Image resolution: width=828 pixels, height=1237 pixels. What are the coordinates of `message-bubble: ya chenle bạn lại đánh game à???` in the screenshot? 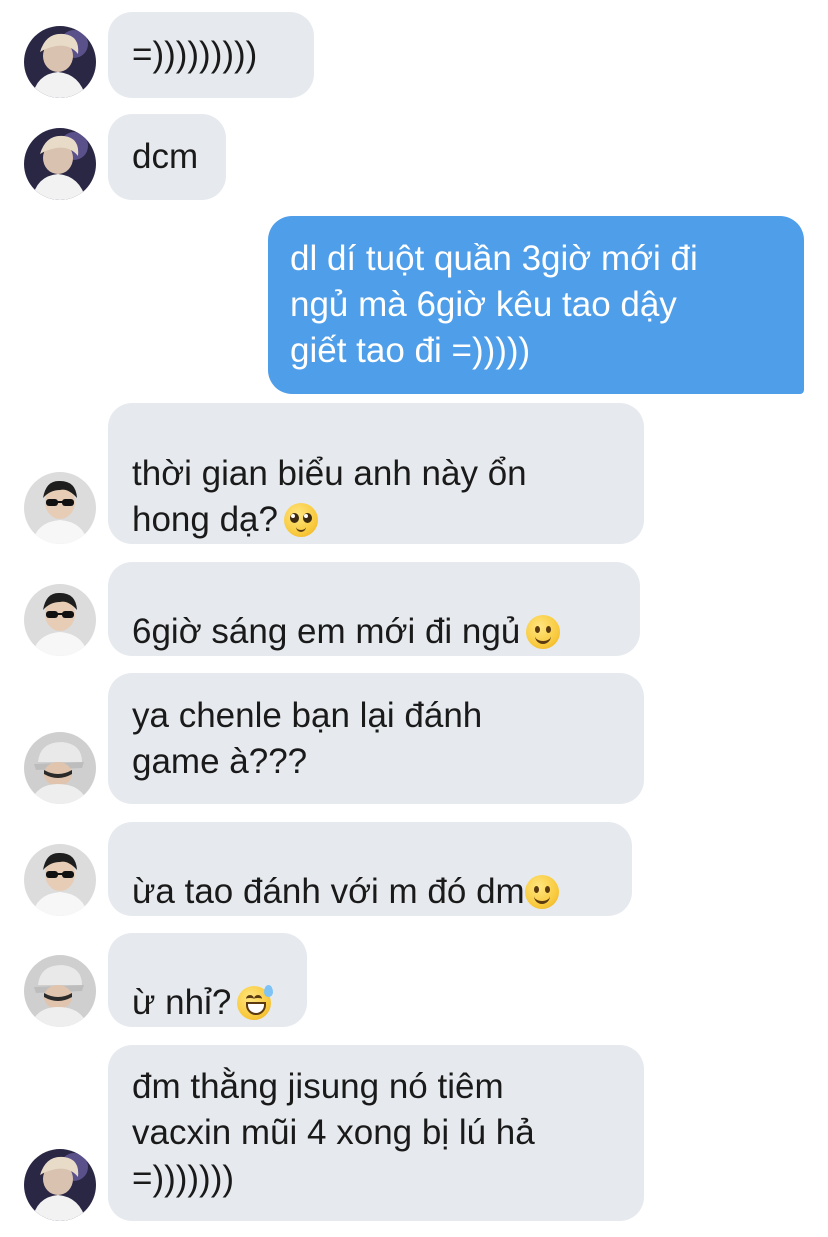 It's located at (376, 738).